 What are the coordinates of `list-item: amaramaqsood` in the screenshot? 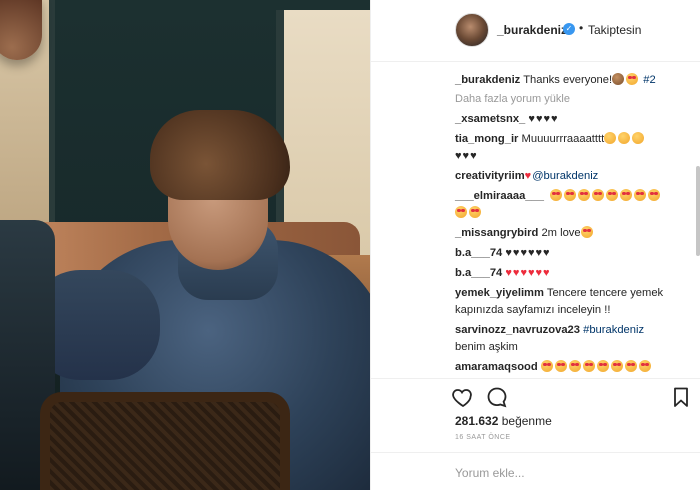 It's located at (564, 367).